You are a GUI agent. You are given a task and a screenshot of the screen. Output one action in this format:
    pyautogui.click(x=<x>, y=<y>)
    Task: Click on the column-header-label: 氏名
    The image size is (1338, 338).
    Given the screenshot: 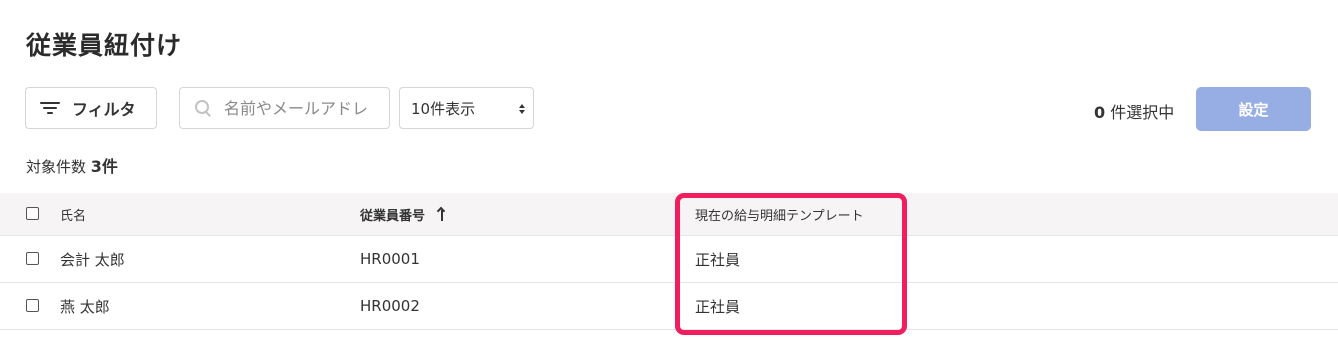 What is the action you would take?
    pyautogui.click(x=73, y=216)
    